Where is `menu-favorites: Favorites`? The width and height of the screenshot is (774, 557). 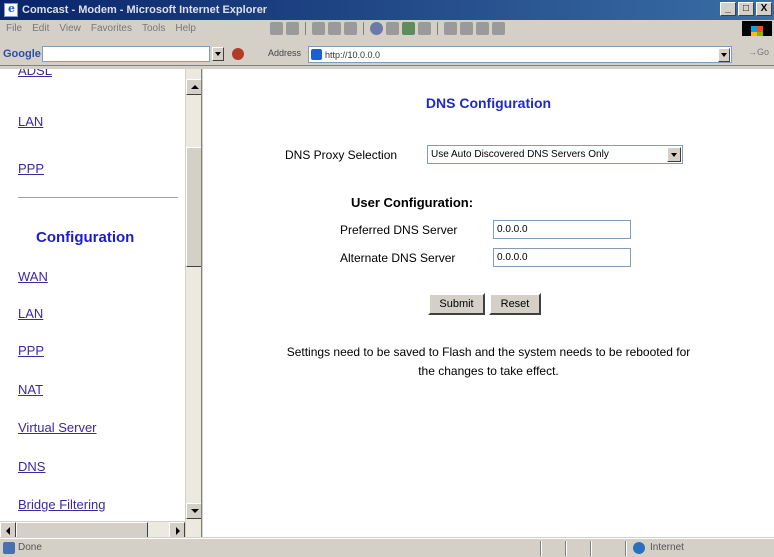
menu-favorites: Favorites is located at coordinates (111, 28).